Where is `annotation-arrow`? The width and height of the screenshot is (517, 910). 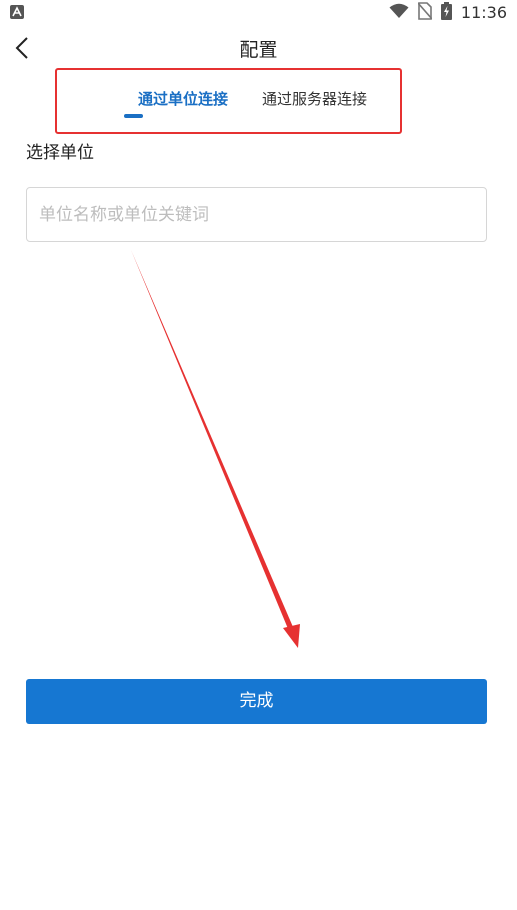 annotation-arrow is located at coordinates (215, 449).